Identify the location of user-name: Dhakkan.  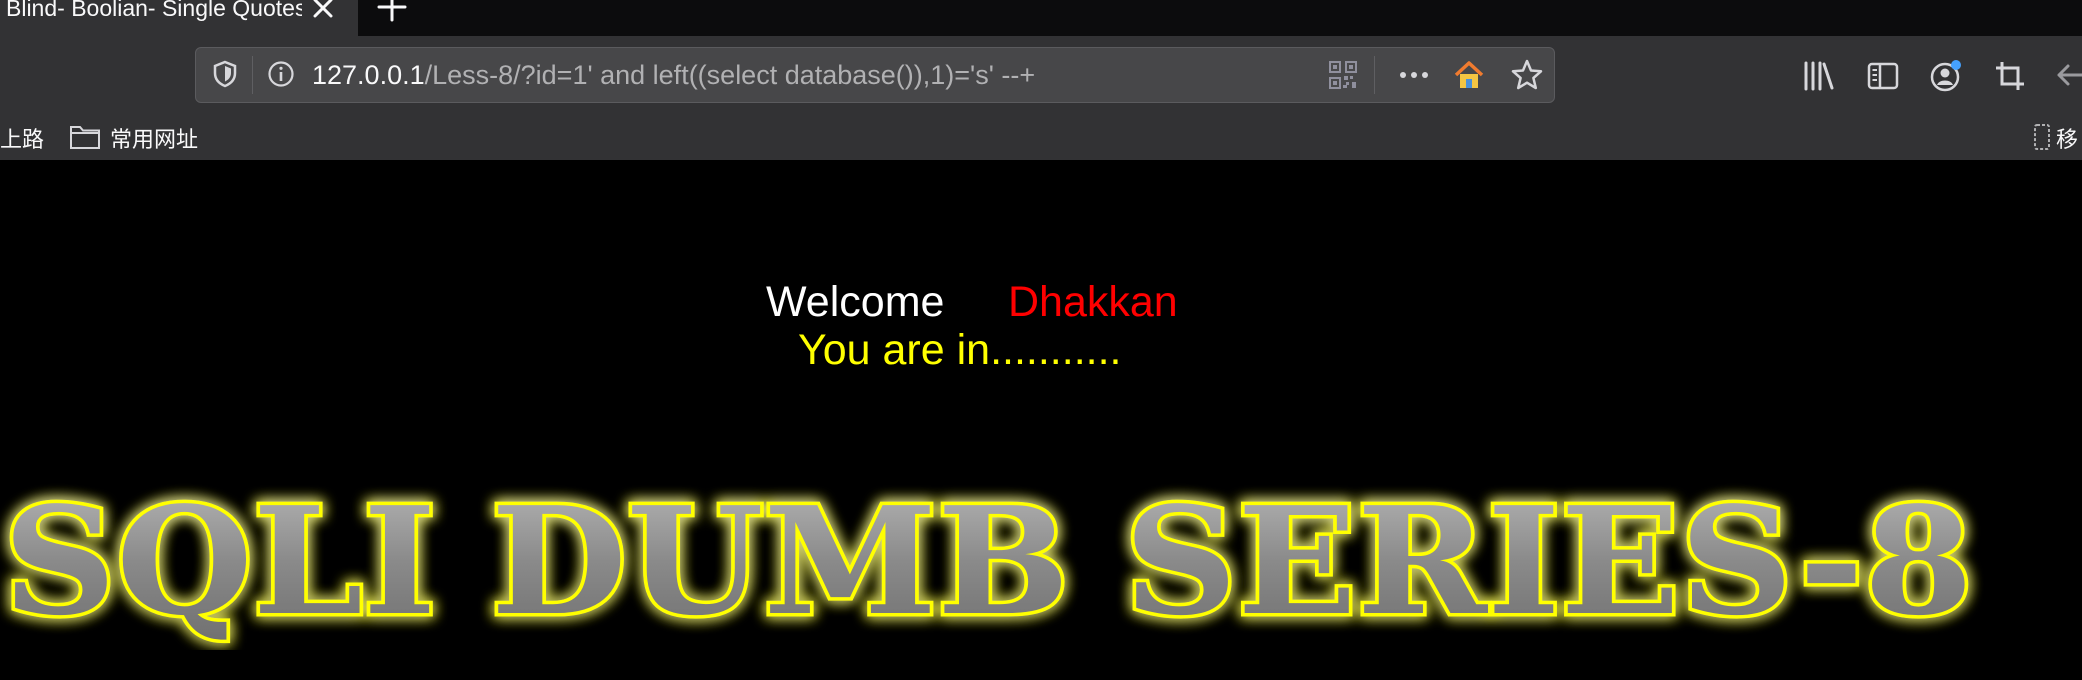
(1093, 302).